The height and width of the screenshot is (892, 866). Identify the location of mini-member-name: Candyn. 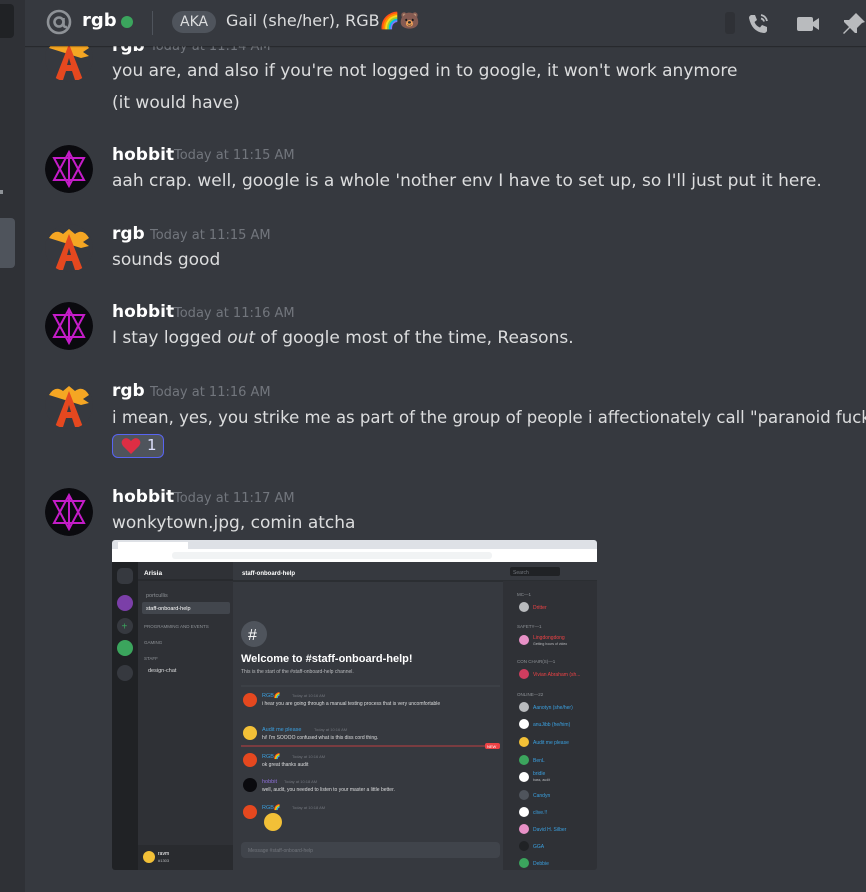
(541, 796).